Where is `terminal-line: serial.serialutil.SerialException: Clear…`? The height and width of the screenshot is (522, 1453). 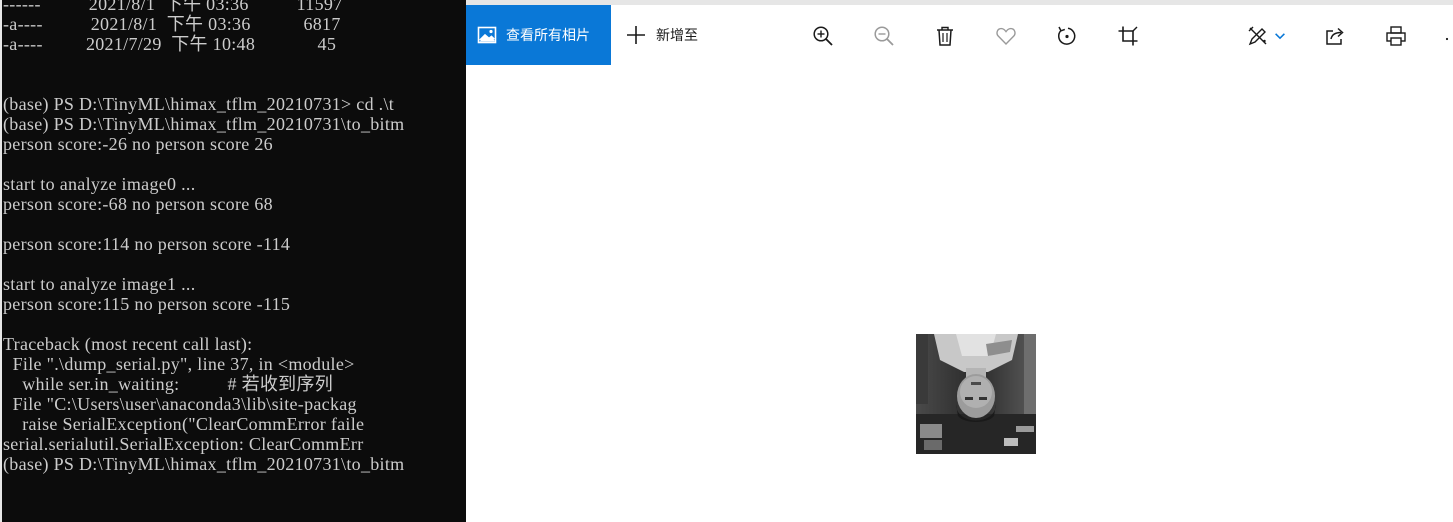
terminal-line: serial.serialutil.SerialException: Clear… is located at coordinates (183, 444).